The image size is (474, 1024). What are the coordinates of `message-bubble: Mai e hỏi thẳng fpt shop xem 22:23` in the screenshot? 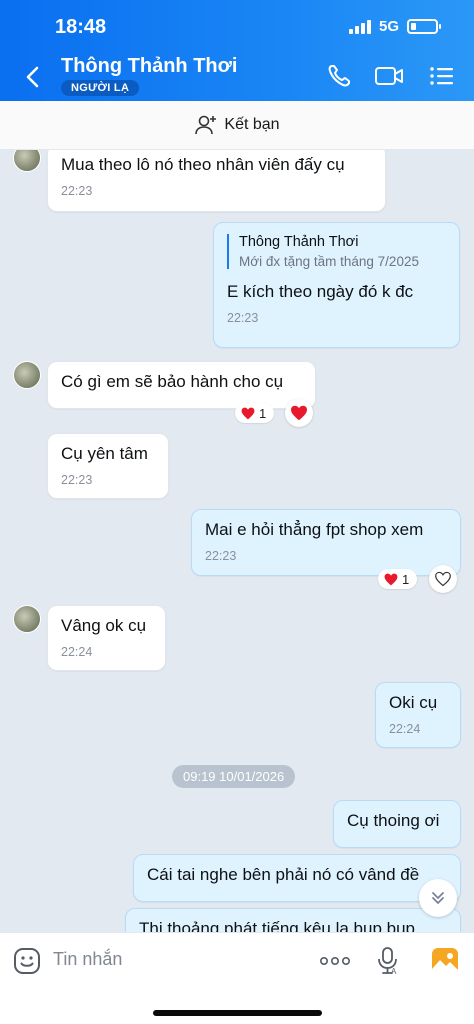 It's located at (326, 542).